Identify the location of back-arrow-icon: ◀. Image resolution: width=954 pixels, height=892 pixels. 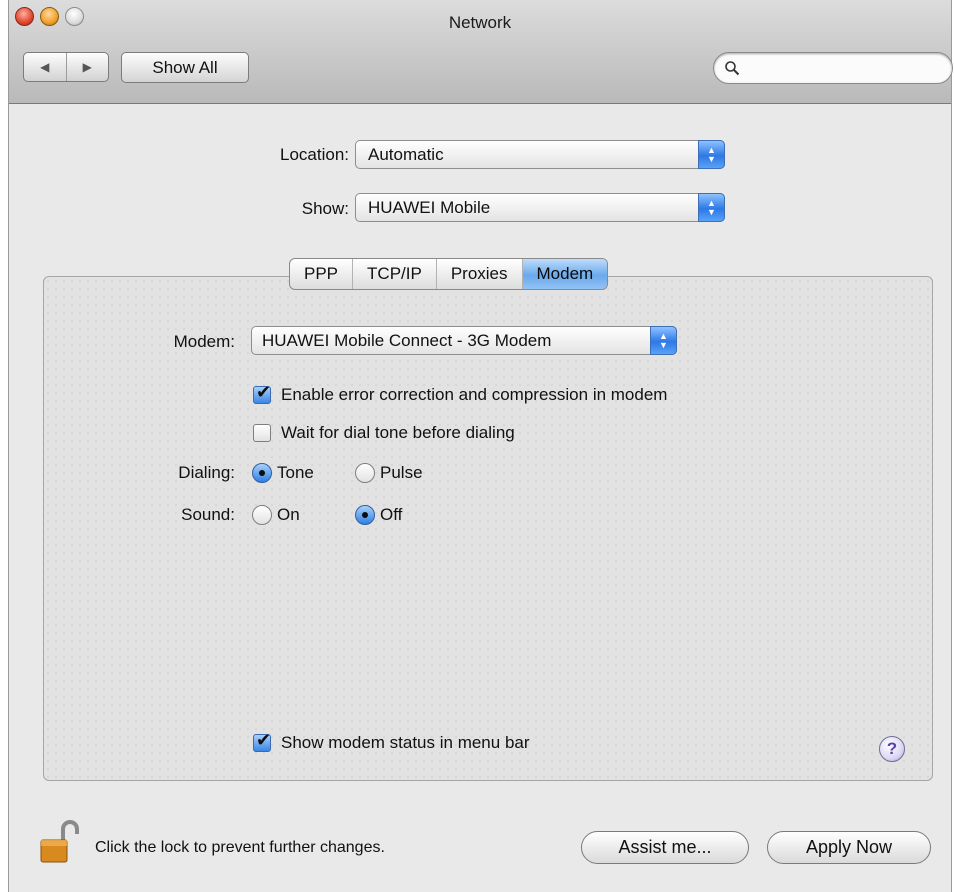
(45, 67).